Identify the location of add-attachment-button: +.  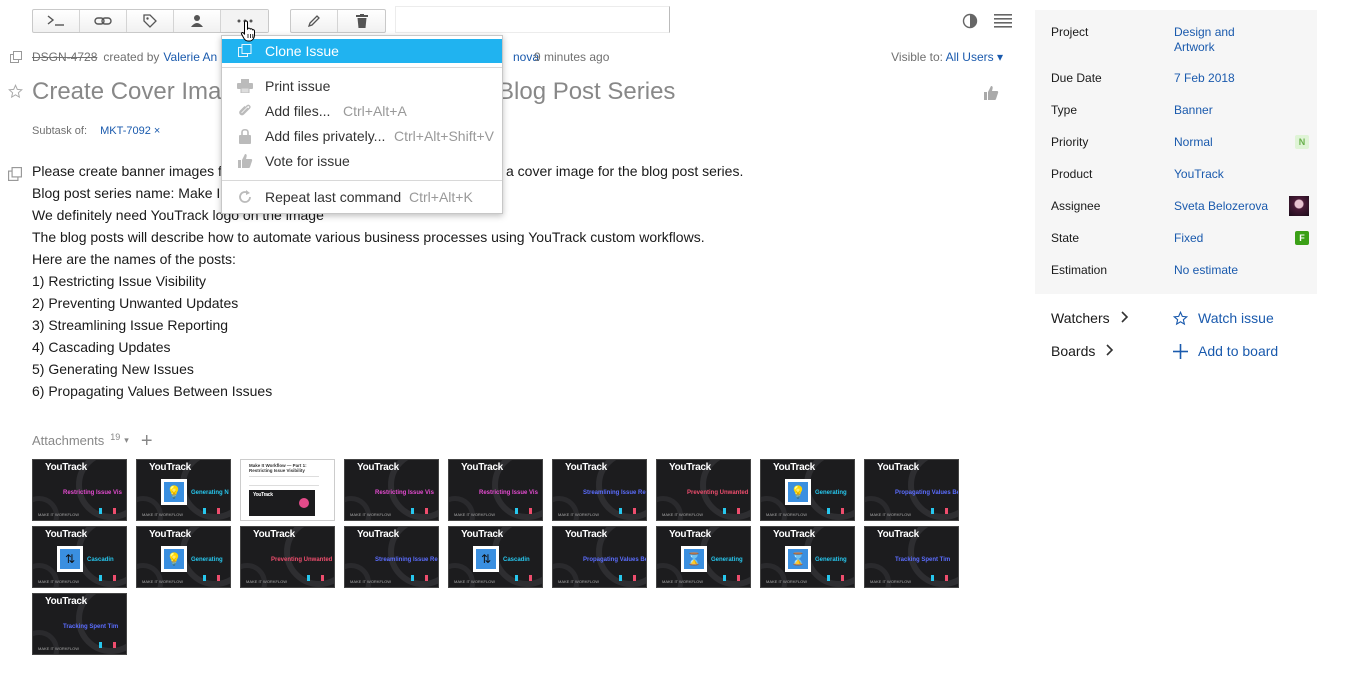
(147, 441).